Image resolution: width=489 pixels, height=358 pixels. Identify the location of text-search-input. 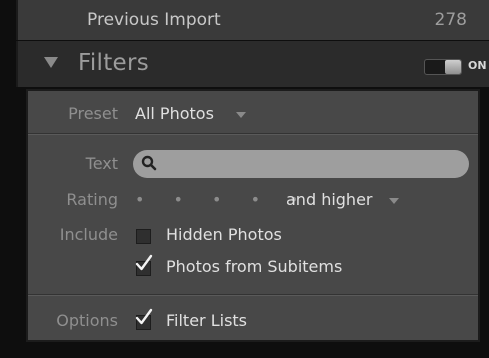
(301, 164).